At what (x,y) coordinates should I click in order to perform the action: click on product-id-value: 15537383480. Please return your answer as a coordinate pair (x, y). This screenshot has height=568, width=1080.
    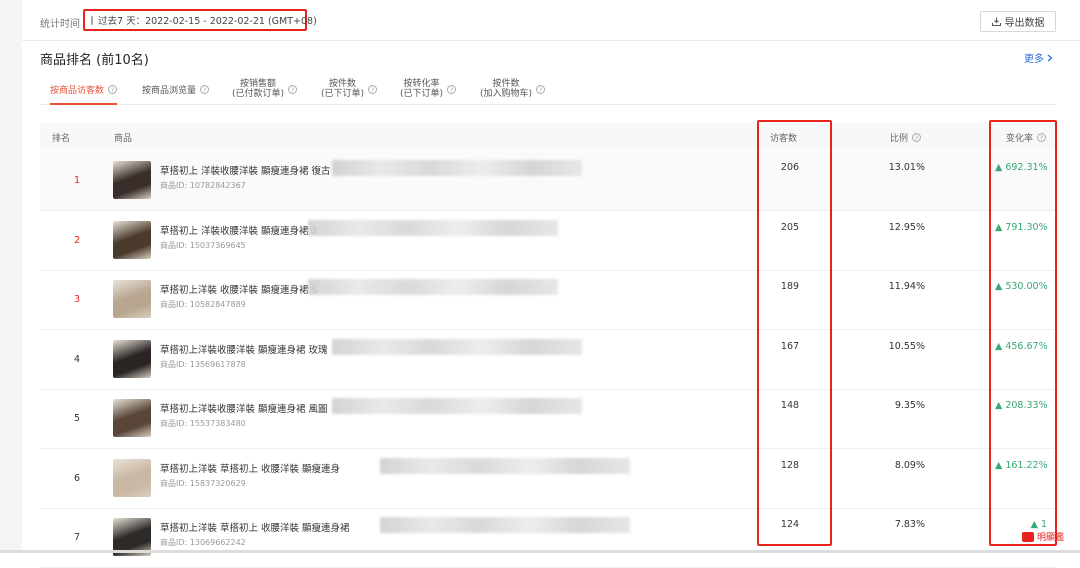
    Looking at the image, I should click on (217, 423).